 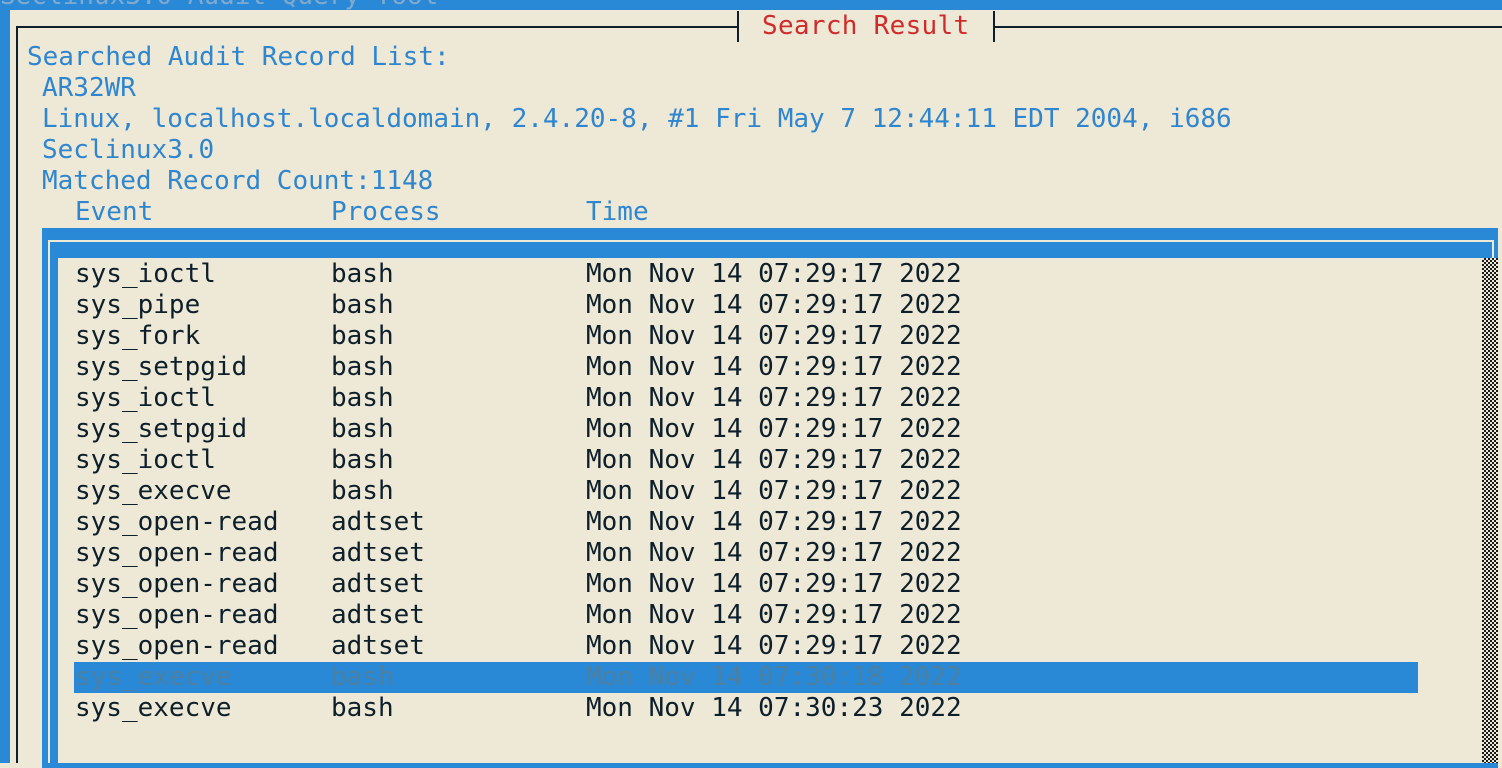 I want to click on list-inner-border-left, so click(x=49, y=501).